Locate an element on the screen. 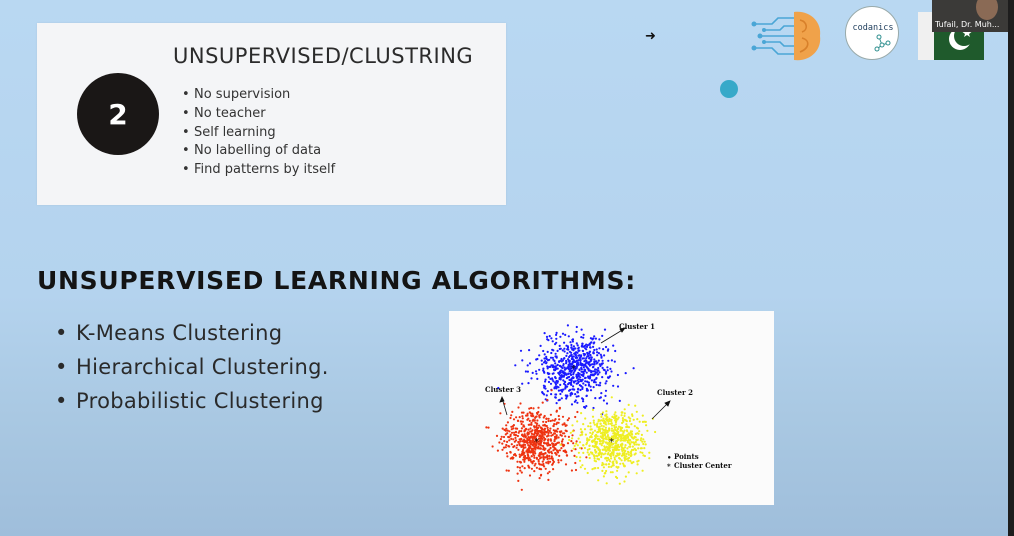  number-circle: 2 is located at coordinates (118, 114).